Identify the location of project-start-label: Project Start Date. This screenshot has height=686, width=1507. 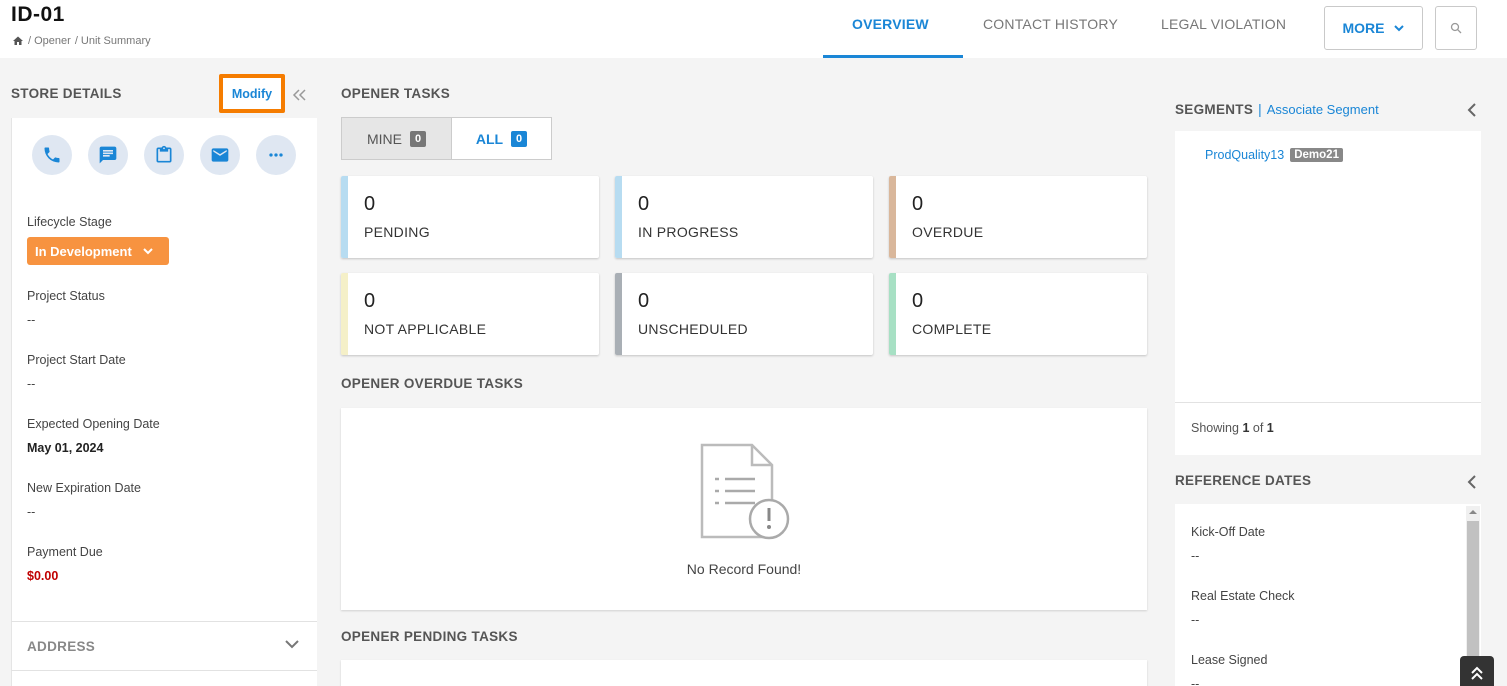
(76, 360).